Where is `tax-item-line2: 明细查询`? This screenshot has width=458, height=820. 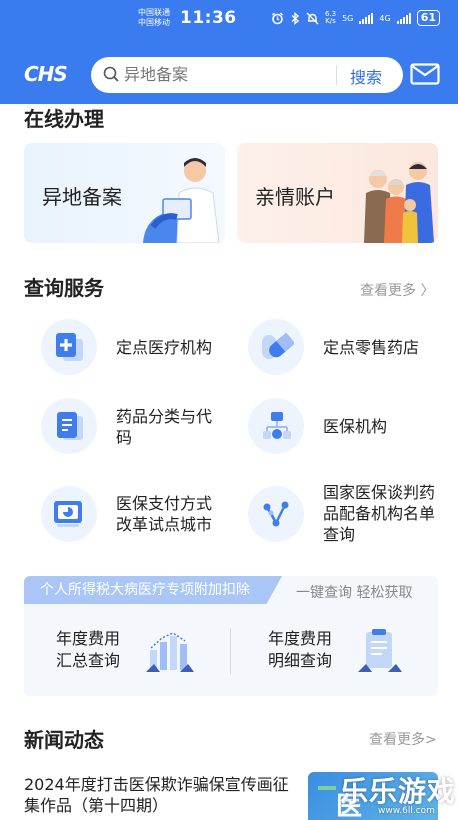 tax-item-line2: 明细查询 is located at coordinates (300, 660).